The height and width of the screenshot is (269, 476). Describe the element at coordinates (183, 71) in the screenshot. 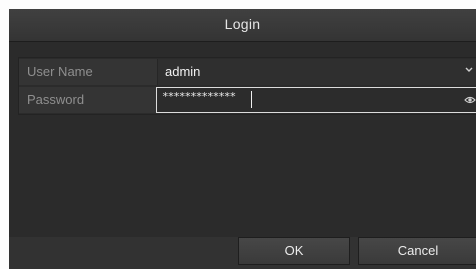

I see `username-value: admin` at that location.